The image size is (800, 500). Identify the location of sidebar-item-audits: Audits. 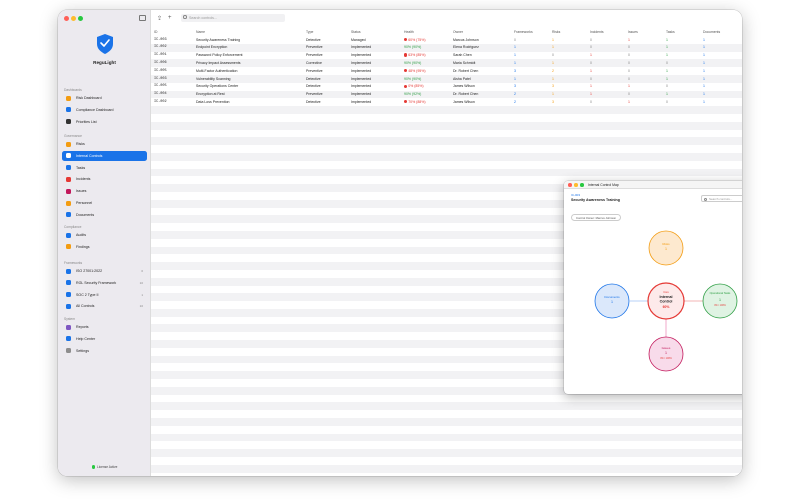
(104, 235).